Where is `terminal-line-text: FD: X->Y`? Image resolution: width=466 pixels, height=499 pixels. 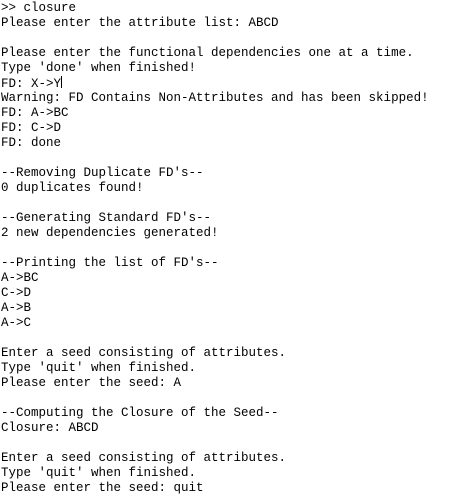
terminal-line-text: FD: X->Y is located at coordinates (31, 84).